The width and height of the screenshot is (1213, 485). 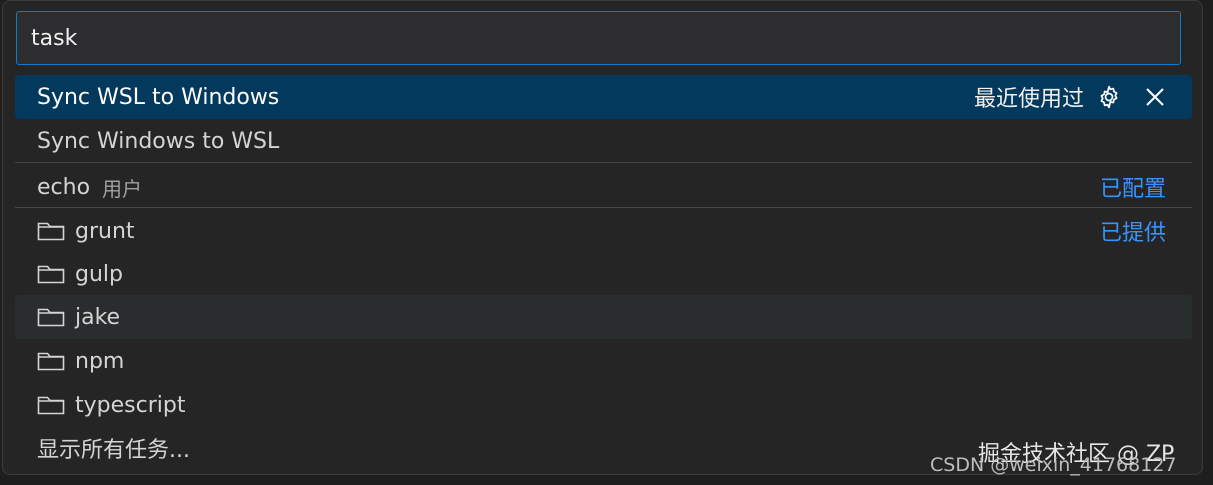 I want to click on group-tag-configured: 已配置, so click(x=1132, y=189).